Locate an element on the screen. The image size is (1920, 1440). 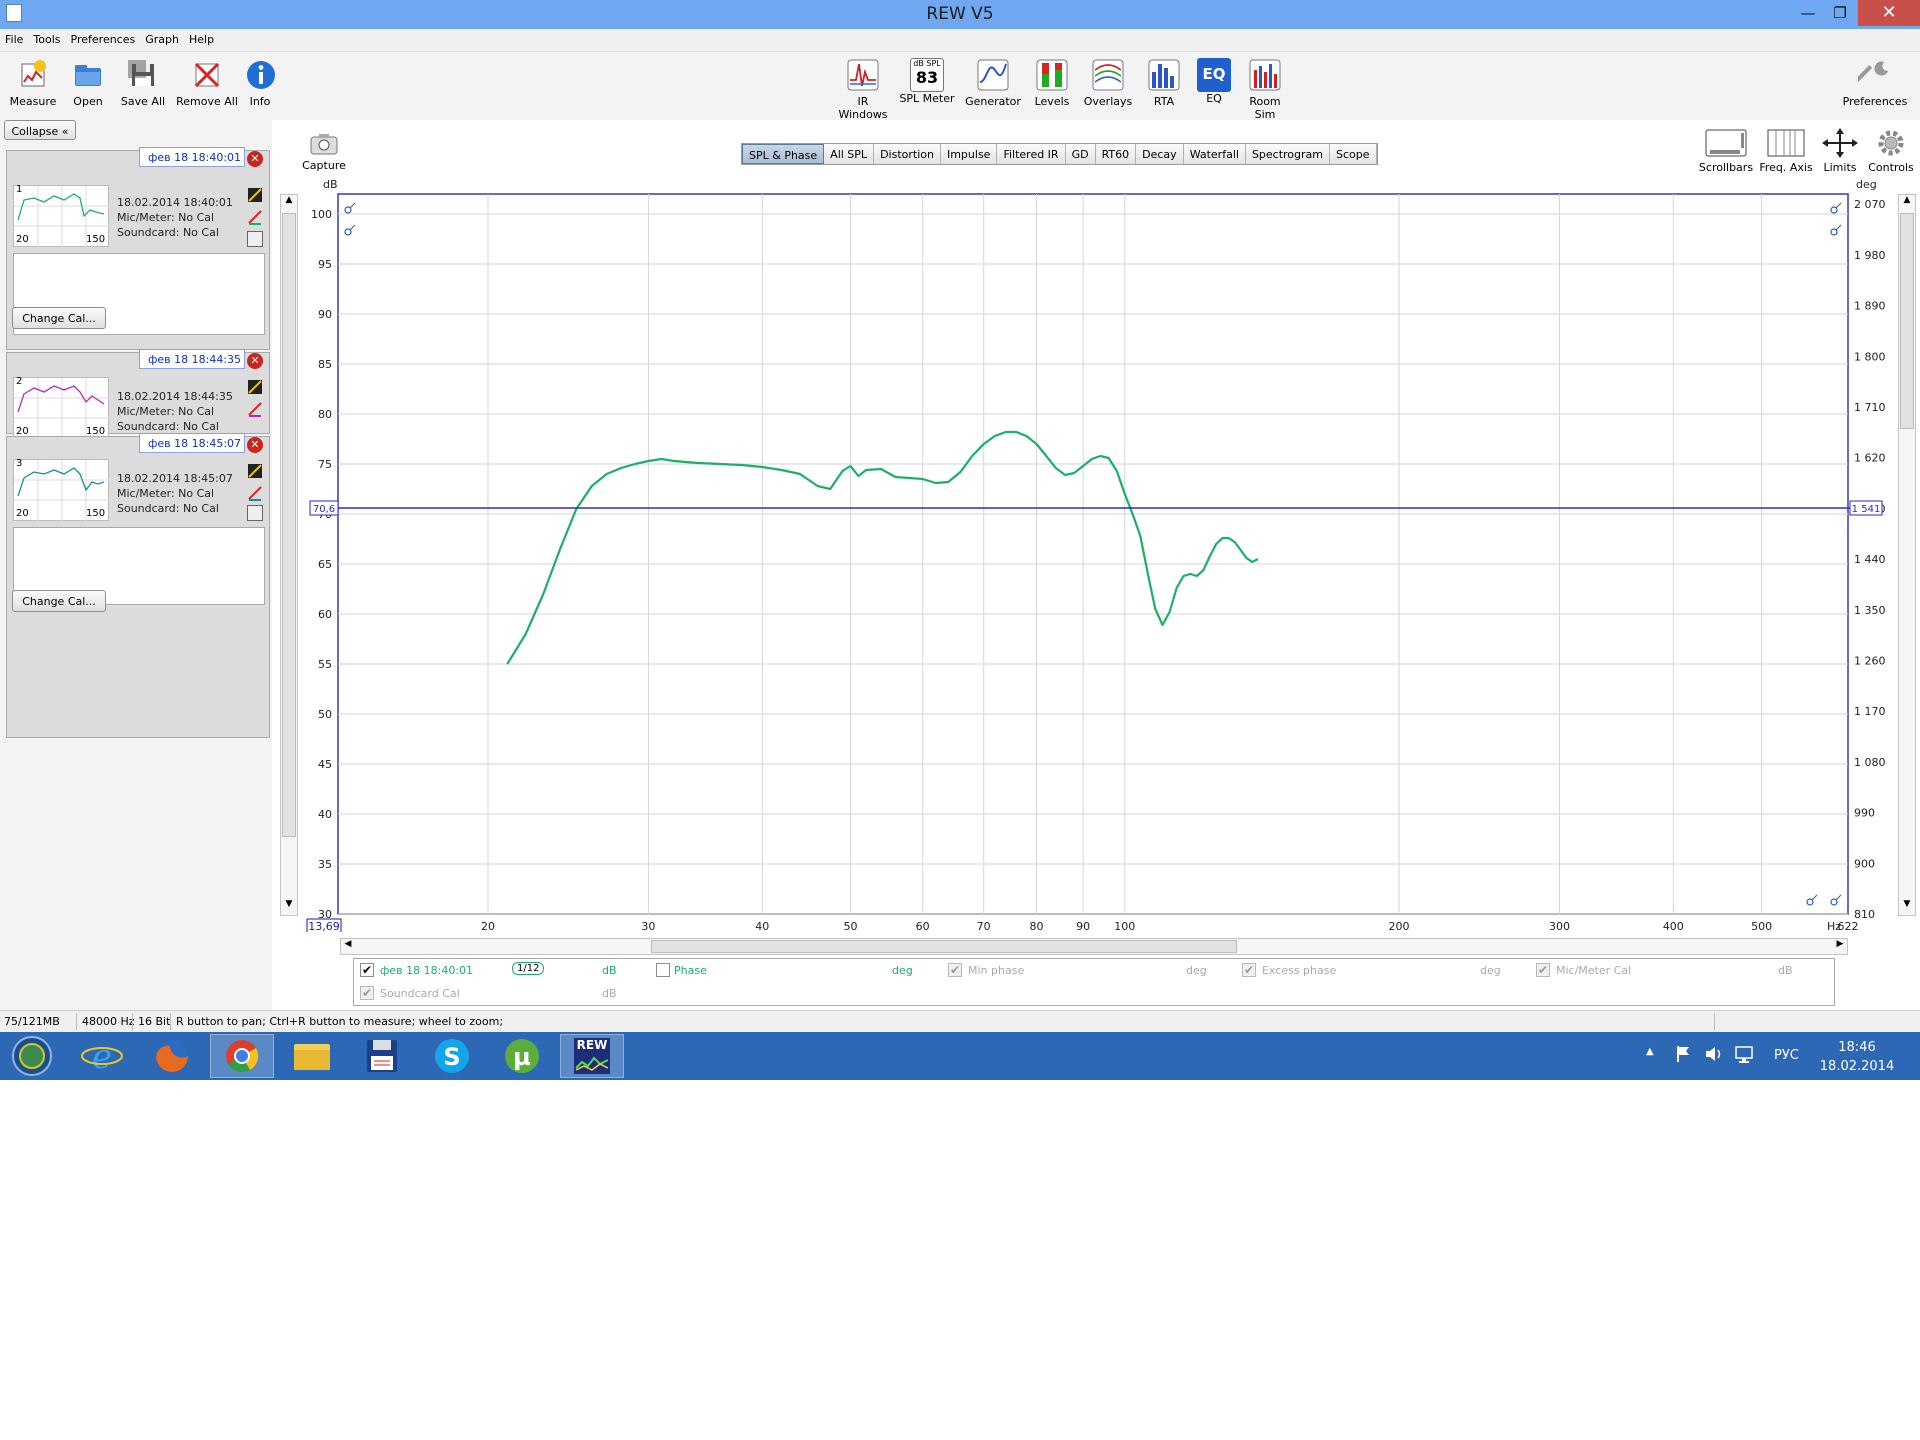
clock: 18:46 18.02.2014 is located at coordinates (1857, 1057).